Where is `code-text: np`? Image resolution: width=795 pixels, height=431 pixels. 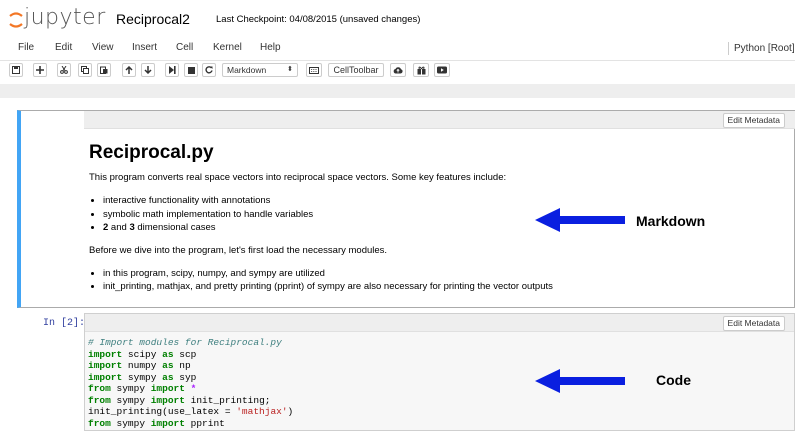 code-text: np is located at coordinates (182, 365).